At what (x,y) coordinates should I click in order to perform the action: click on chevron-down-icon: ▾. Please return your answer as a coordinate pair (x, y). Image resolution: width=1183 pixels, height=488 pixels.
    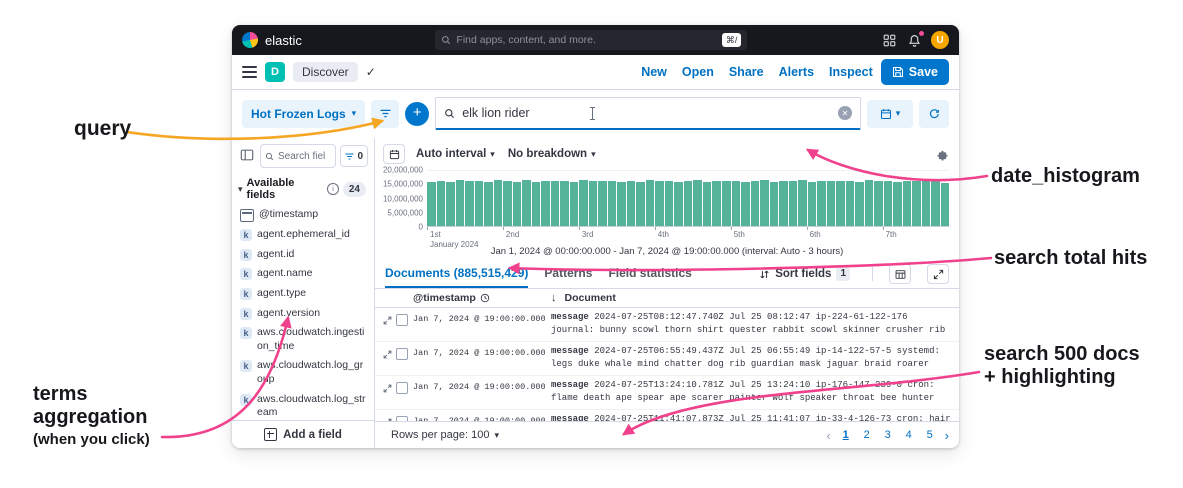
    Looking at the image, I should click on (240, 189).